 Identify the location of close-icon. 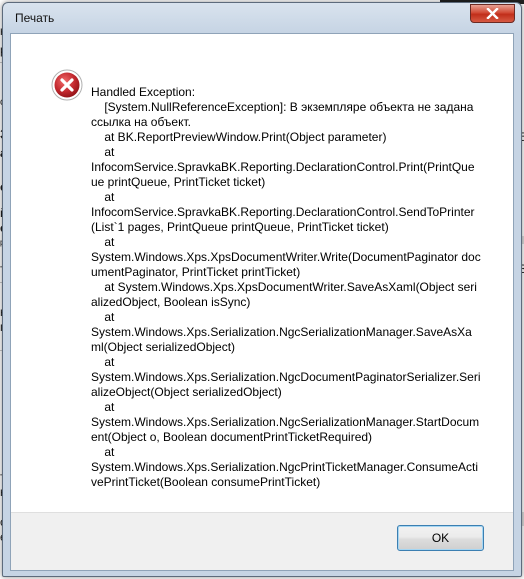
(492, 13).